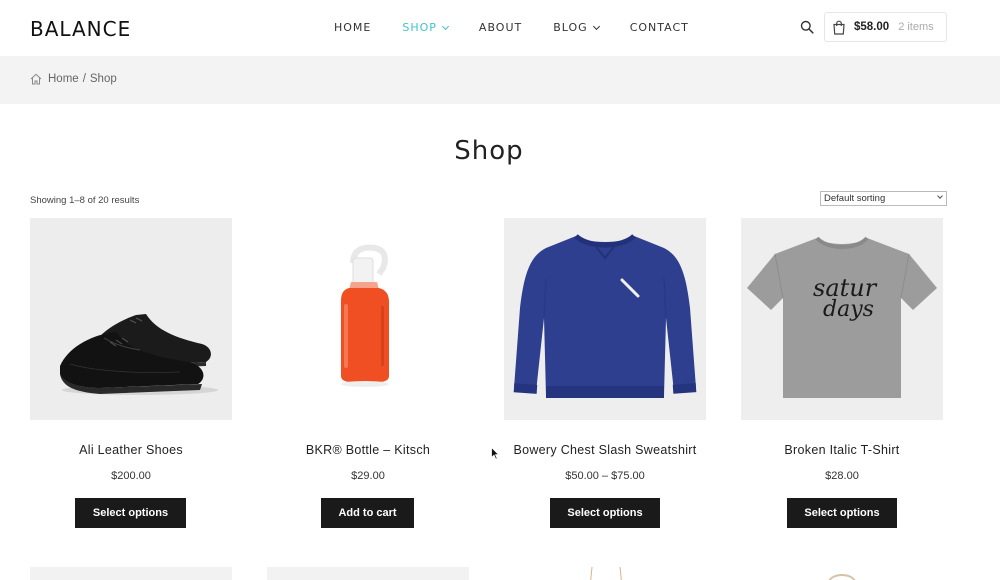  I want to click on page-title: Shop, so click(489, 151).